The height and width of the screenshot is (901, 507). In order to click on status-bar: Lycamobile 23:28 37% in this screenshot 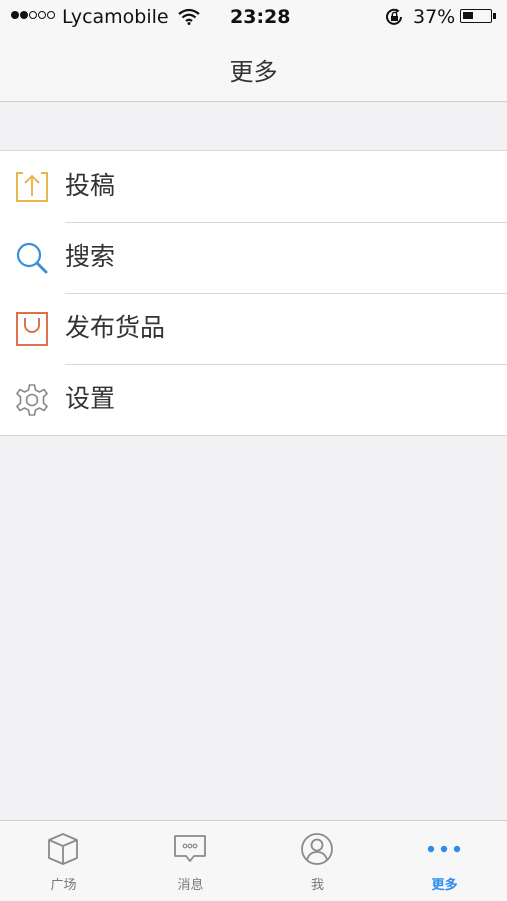, I will do `click(253, 17)`.